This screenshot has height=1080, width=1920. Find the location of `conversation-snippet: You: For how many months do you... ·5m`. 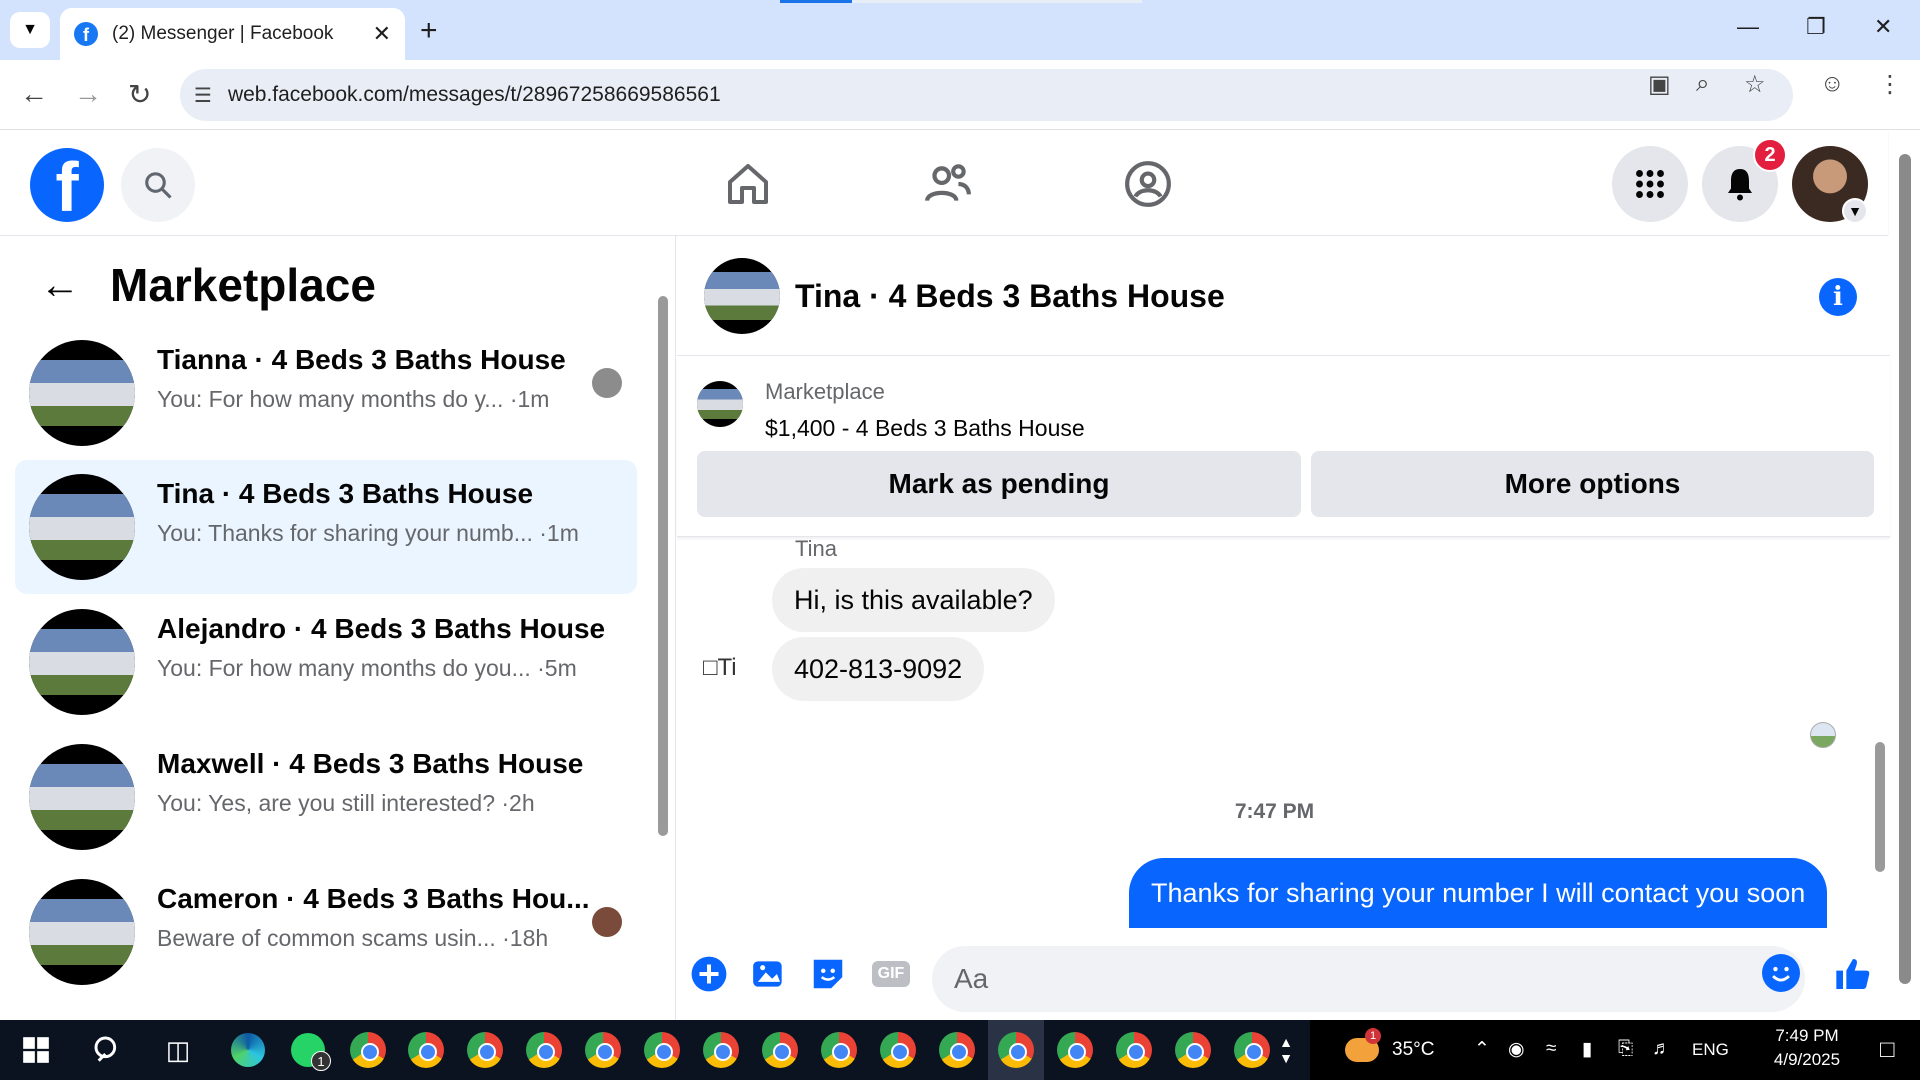

conversation-snippet: You: For how many months do you... ·5m is located at coordinates (367, 668).